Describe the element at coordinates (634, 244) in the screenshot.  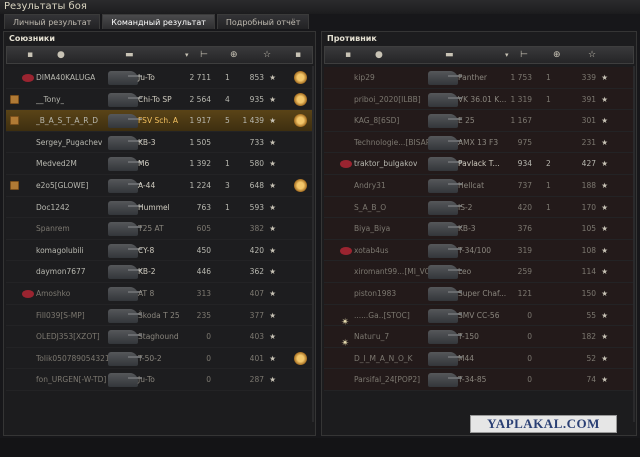
I see `enemies-scrollbar` at that location.